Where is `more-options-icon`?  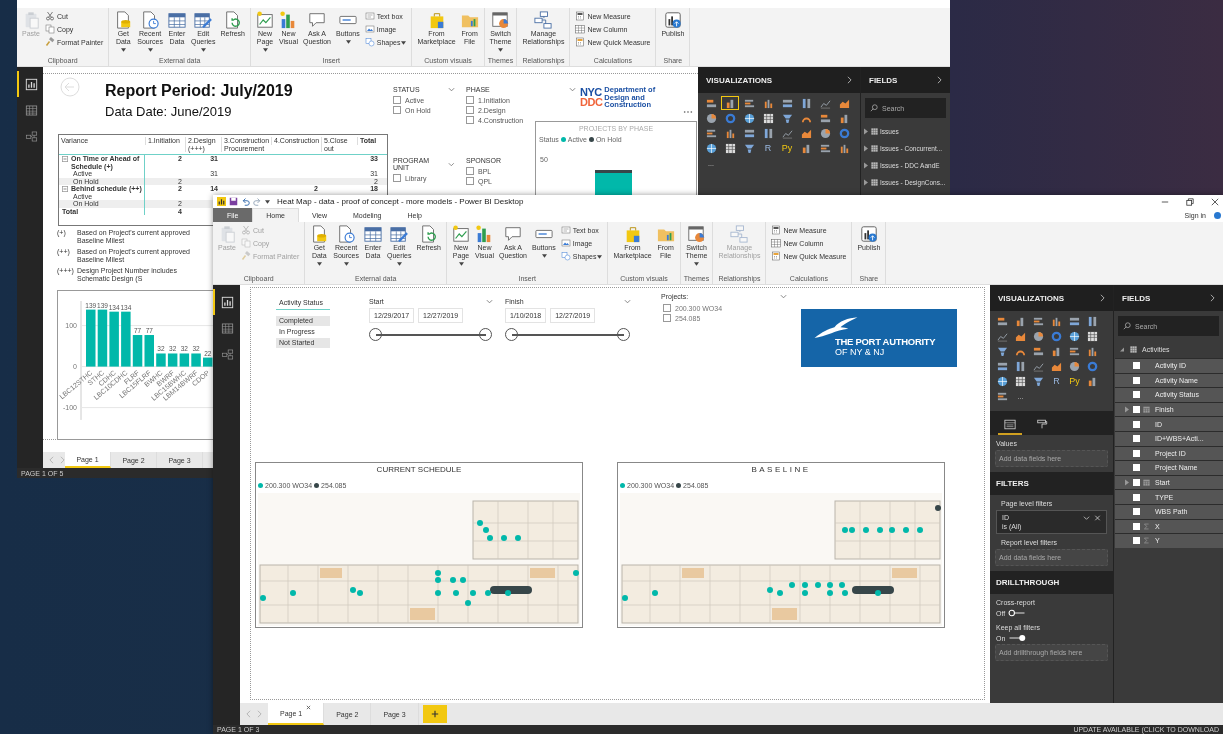 more-options-icon is located at coordinates (688, 112).